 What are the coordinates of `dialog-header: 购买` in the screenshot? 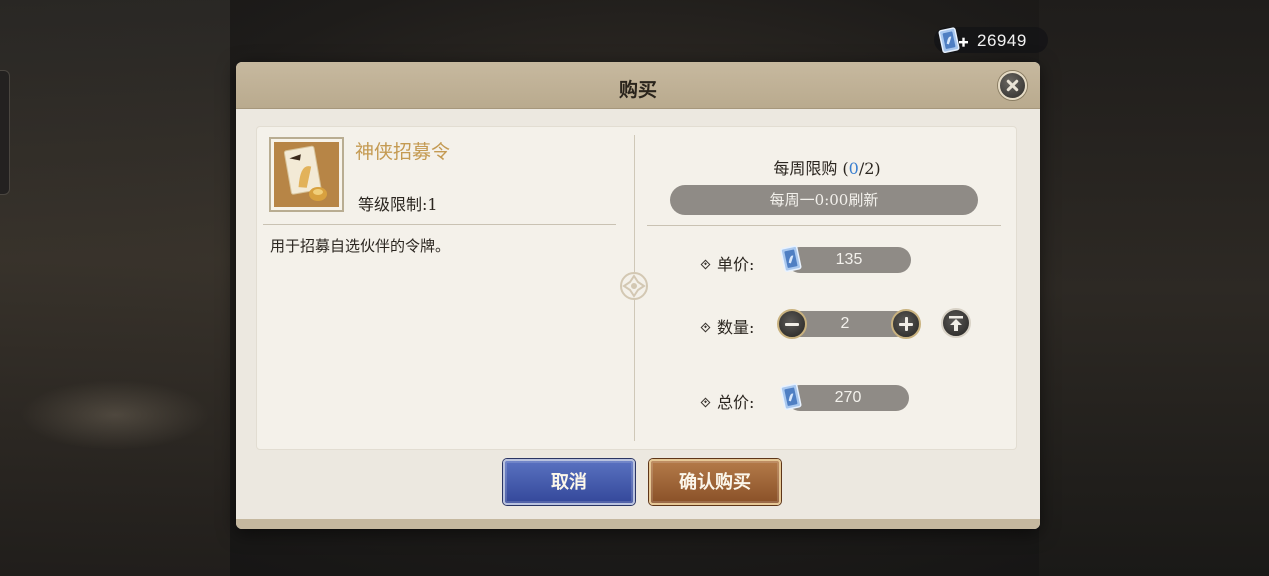 It's located at (638, 85).